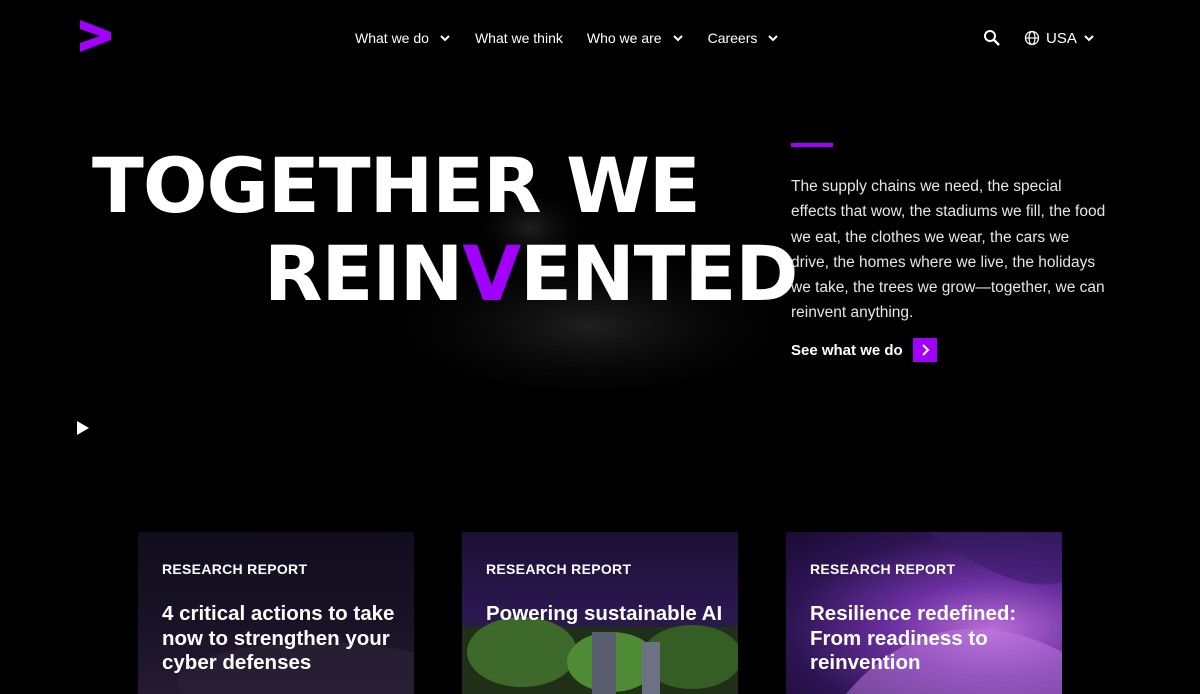 Image resolution: width=1200 pixels, height=694 pixels. I want to click on locale-label: USA, so click(1061, 38).